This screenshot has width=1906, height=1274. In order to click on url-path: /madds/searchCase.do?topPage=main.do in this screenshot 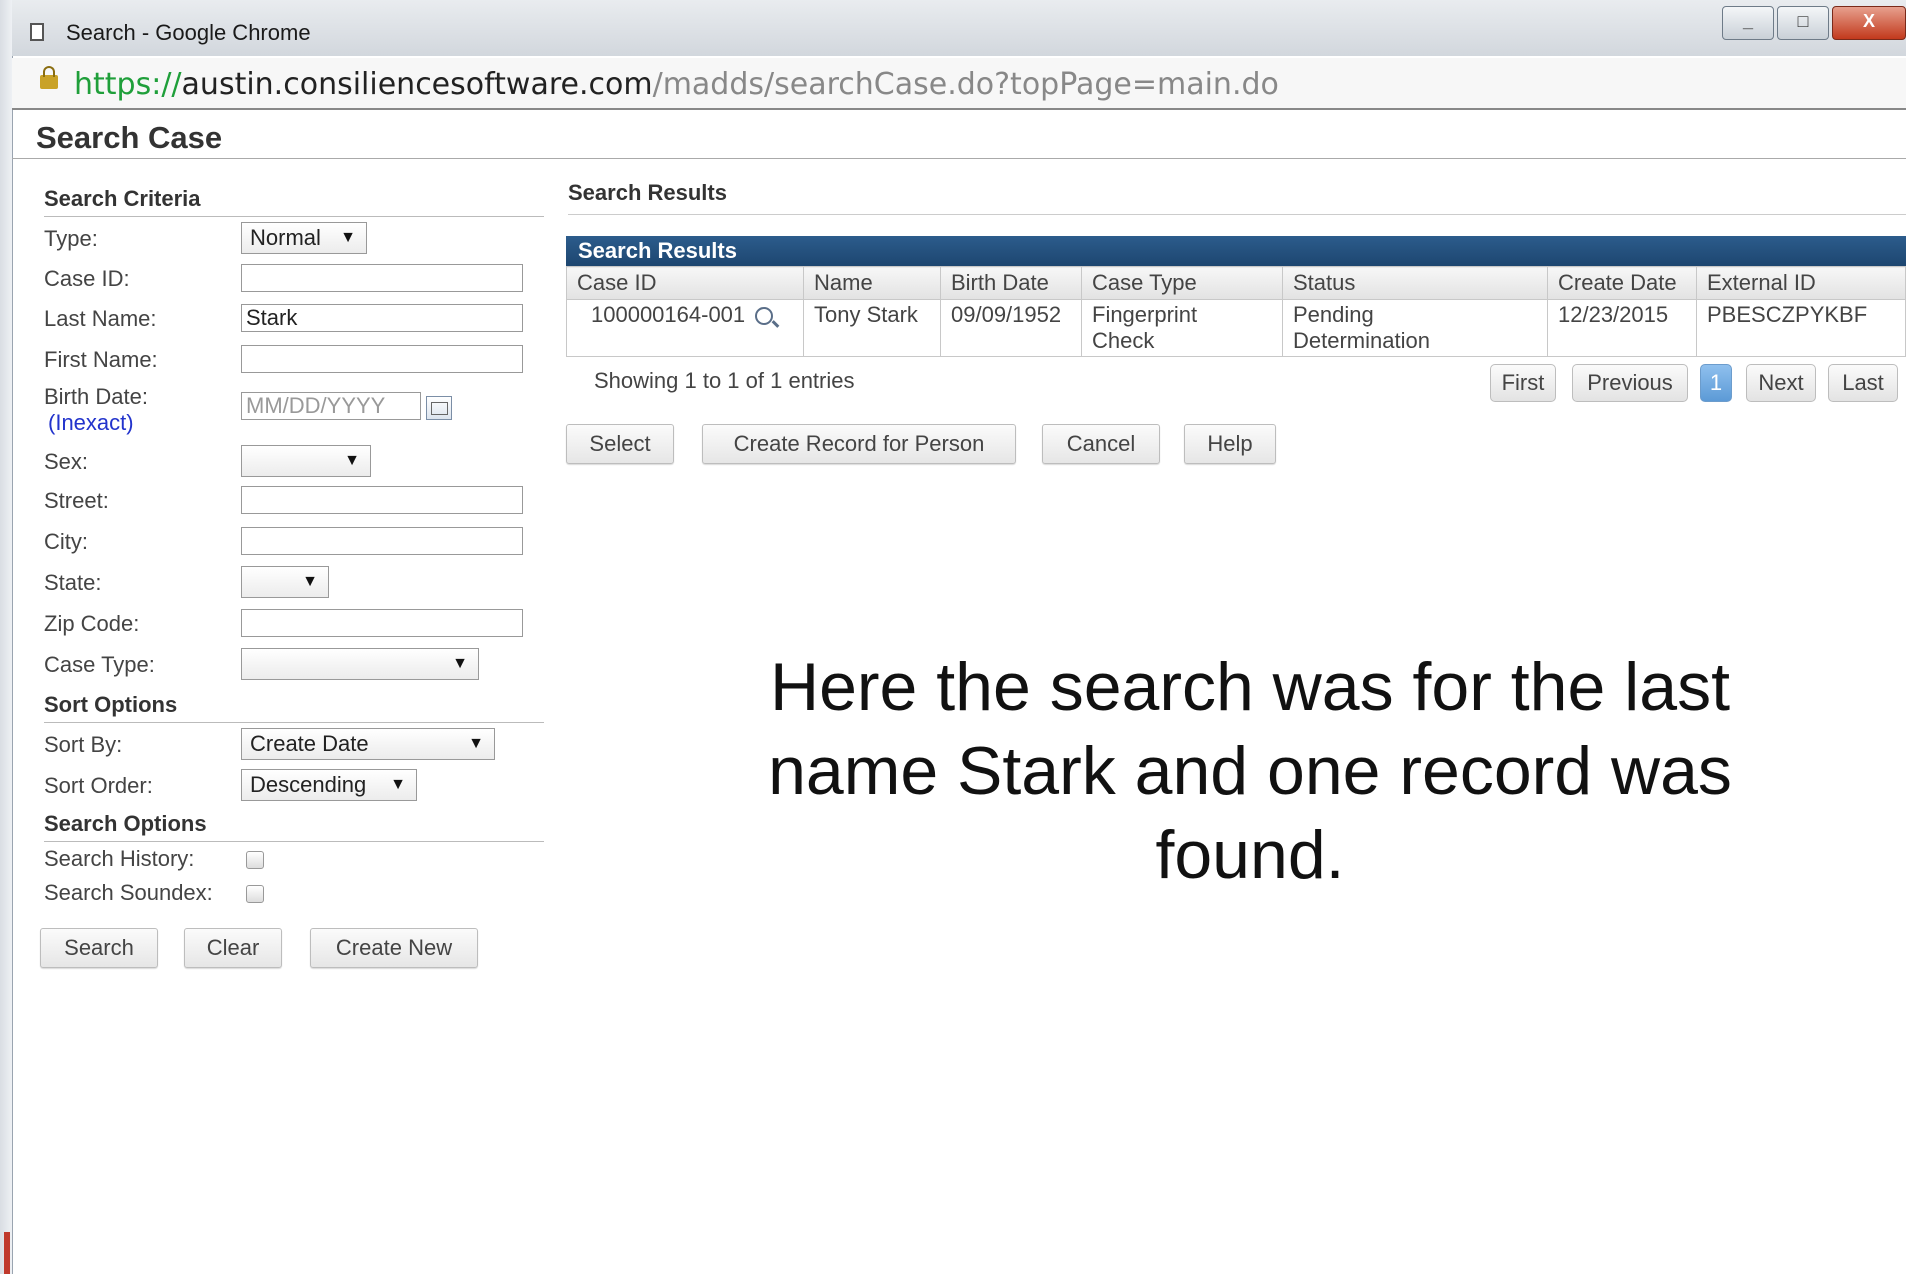, I will do `click(965, 84)`.